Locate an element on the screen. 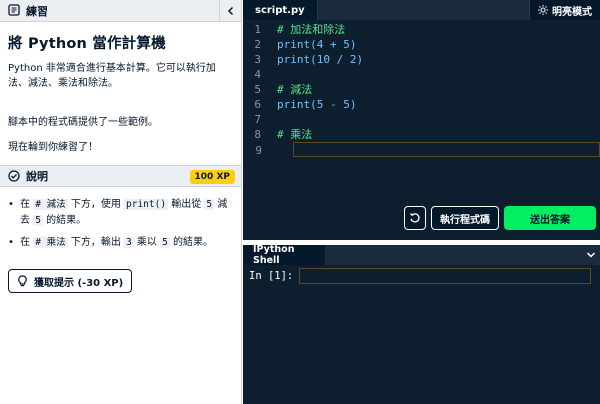  code-line: 3 print(10 / 2) is located at coordinates (421, 59).